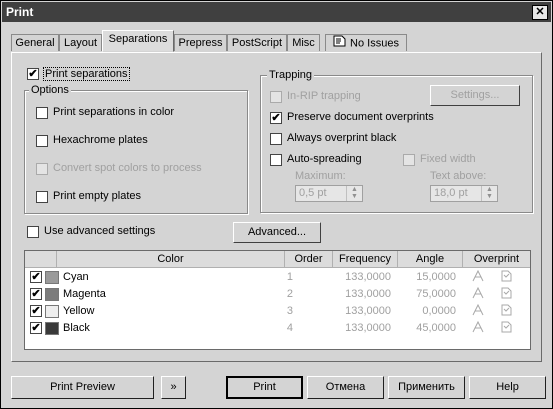 Image resolution: width=553 pixels, height=409 pixels. Describe the element at coordinates (76, 277) in the screenshot. I see `color-name: Cyan` at that location.